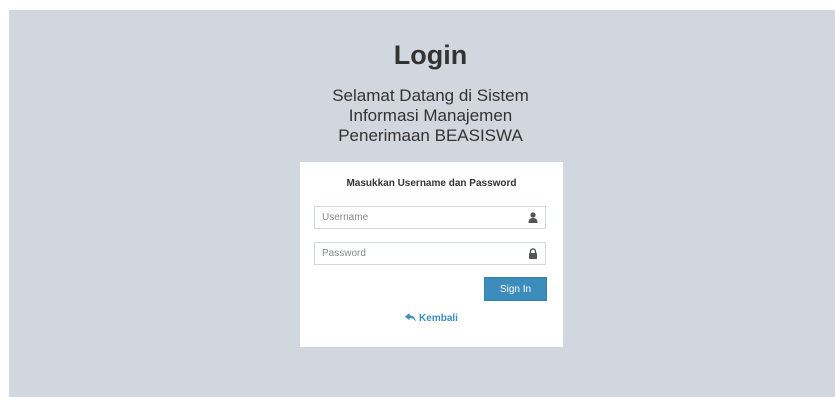  Describe the element at coordinates (533, 253) in the screenshot. I see `lock-icon` at that location.